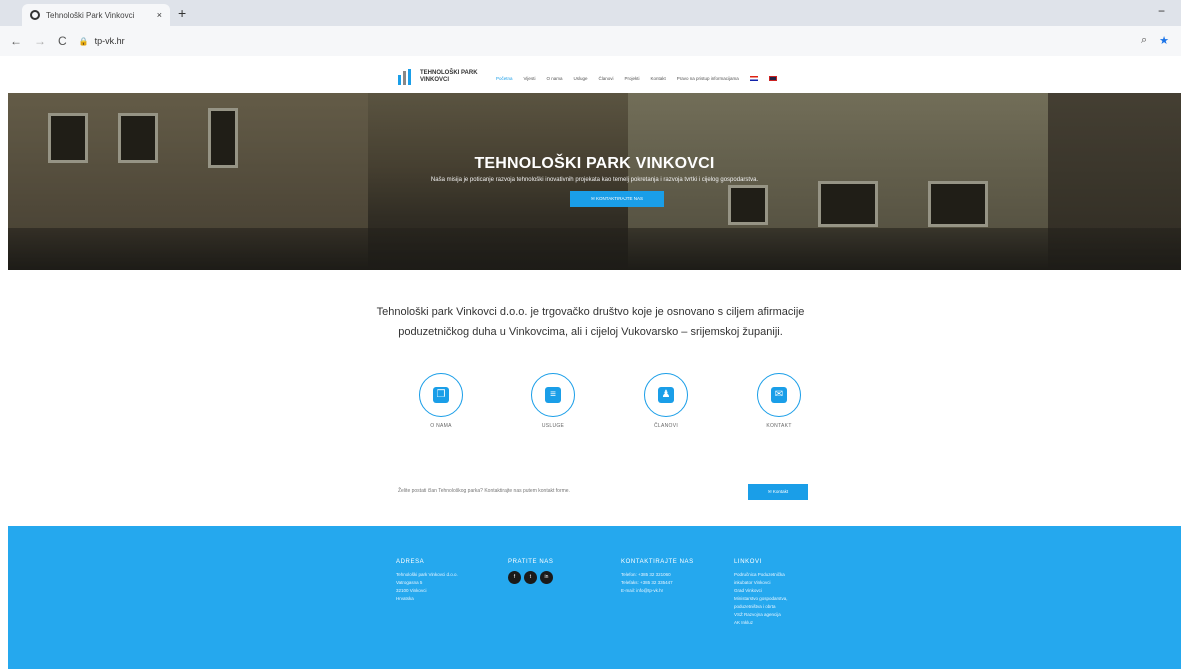 The image size is (1181, 669). Describe the element at coordinates (590, 41) in the screenshot. I see `address-toolbar: ← → C 🔒 tp-vk.hr ⌕ ★` at that location.